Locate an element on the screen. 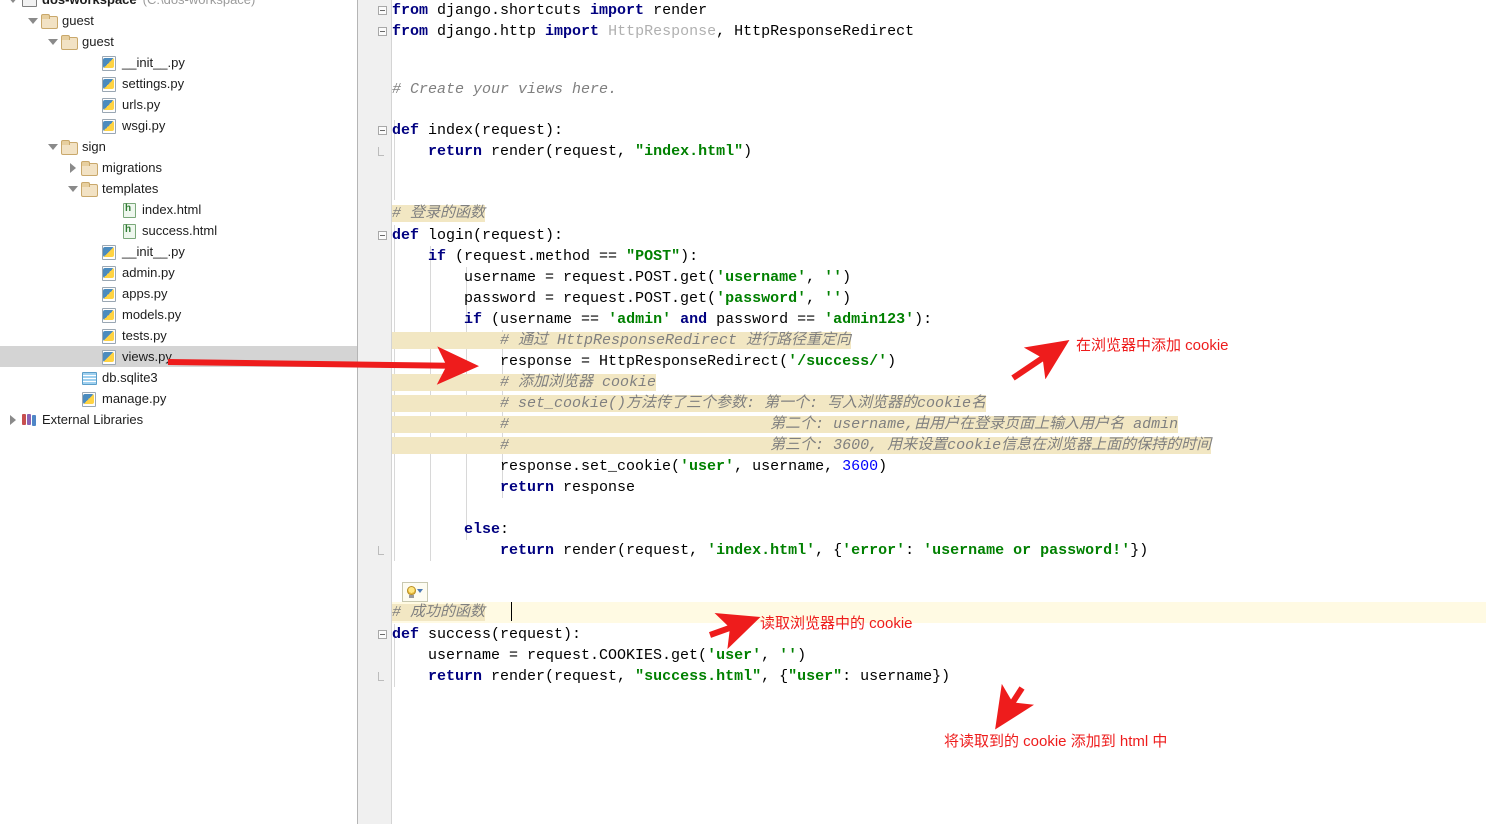 This screenshot has height=824, width=1486. tree-item-urls-py: urls.py is located at coordinates (178, 104).